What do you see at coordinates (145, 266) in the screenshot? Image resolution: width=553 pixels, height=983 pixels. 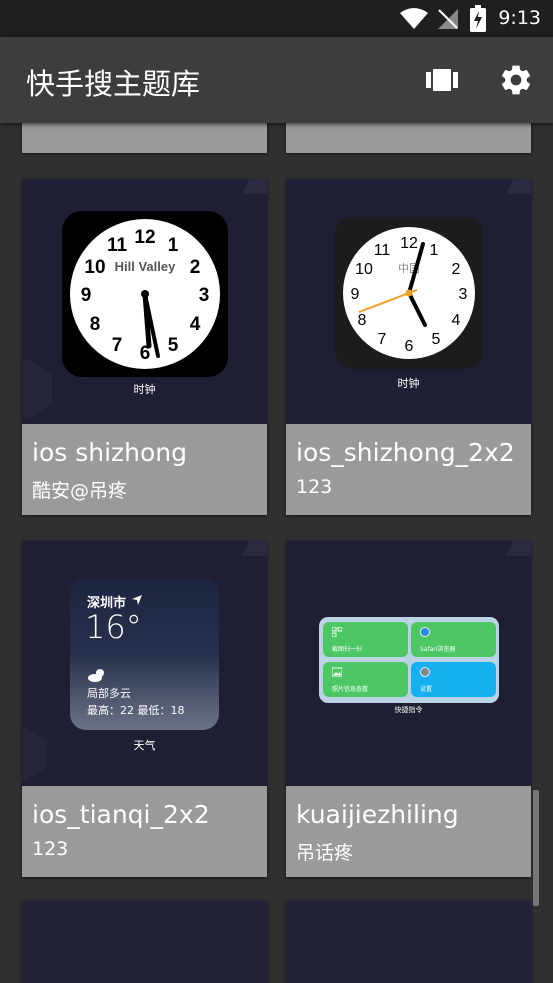 I see `clock-label: Hill Valley` at bounding box center [145, 266].